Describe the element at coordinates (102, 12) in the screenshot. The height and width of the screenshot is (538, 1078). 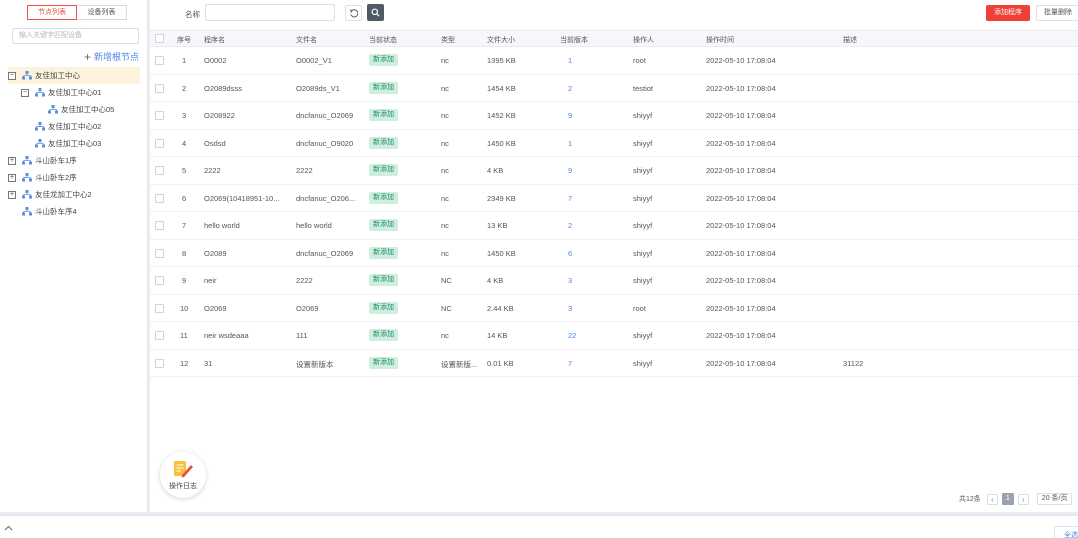
I see `tab-device-list: 设备列表` at that location.